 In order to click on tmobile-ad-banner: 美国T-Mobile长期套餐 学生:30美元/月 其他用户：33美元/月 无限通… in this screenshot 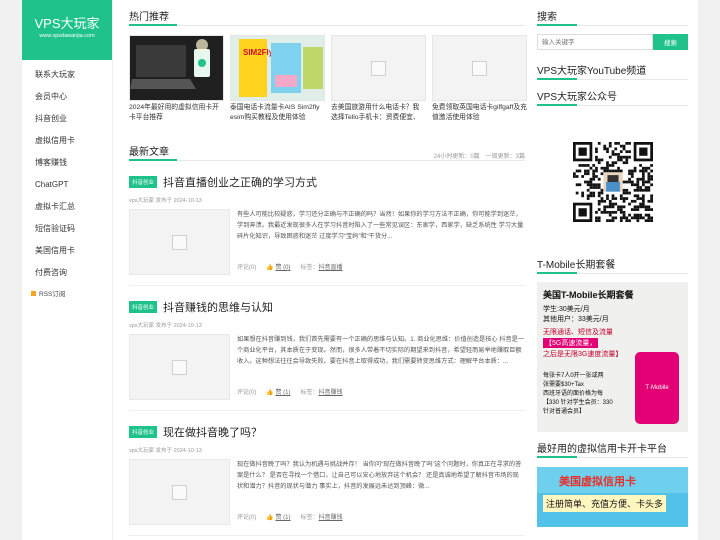, I will do `click(612, 357)`.